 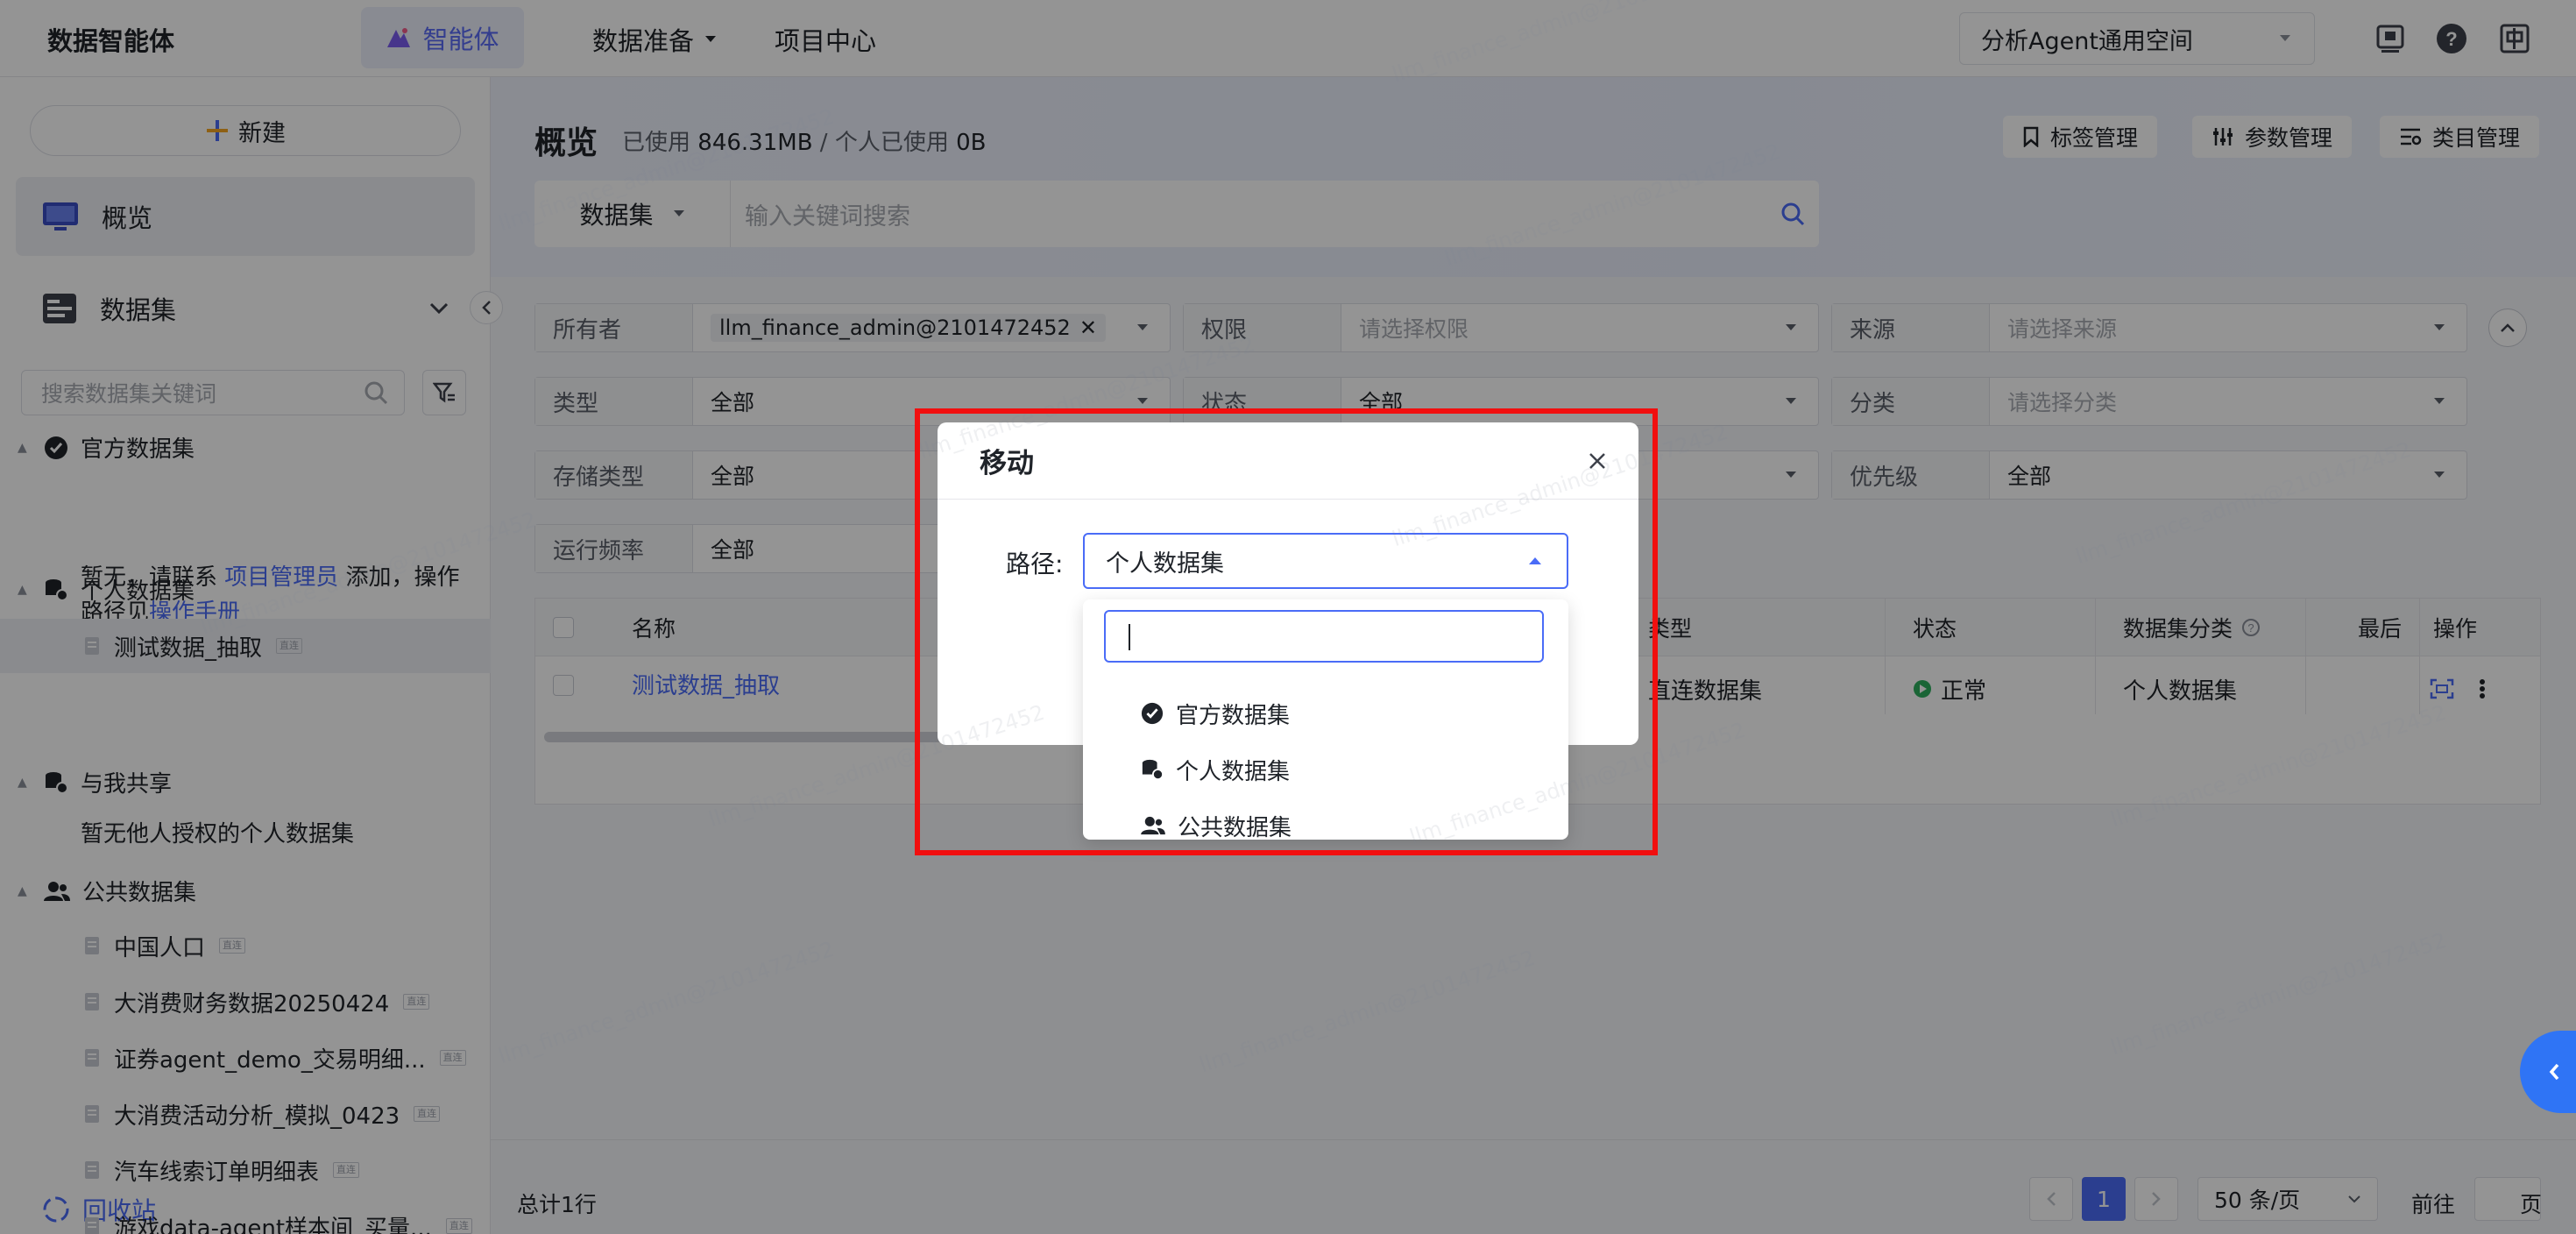 What do you see at coordinates (1165, 564) in the screenshot?
I see `path-select-value: 个人数据集` at bounding box center [1165, 564].